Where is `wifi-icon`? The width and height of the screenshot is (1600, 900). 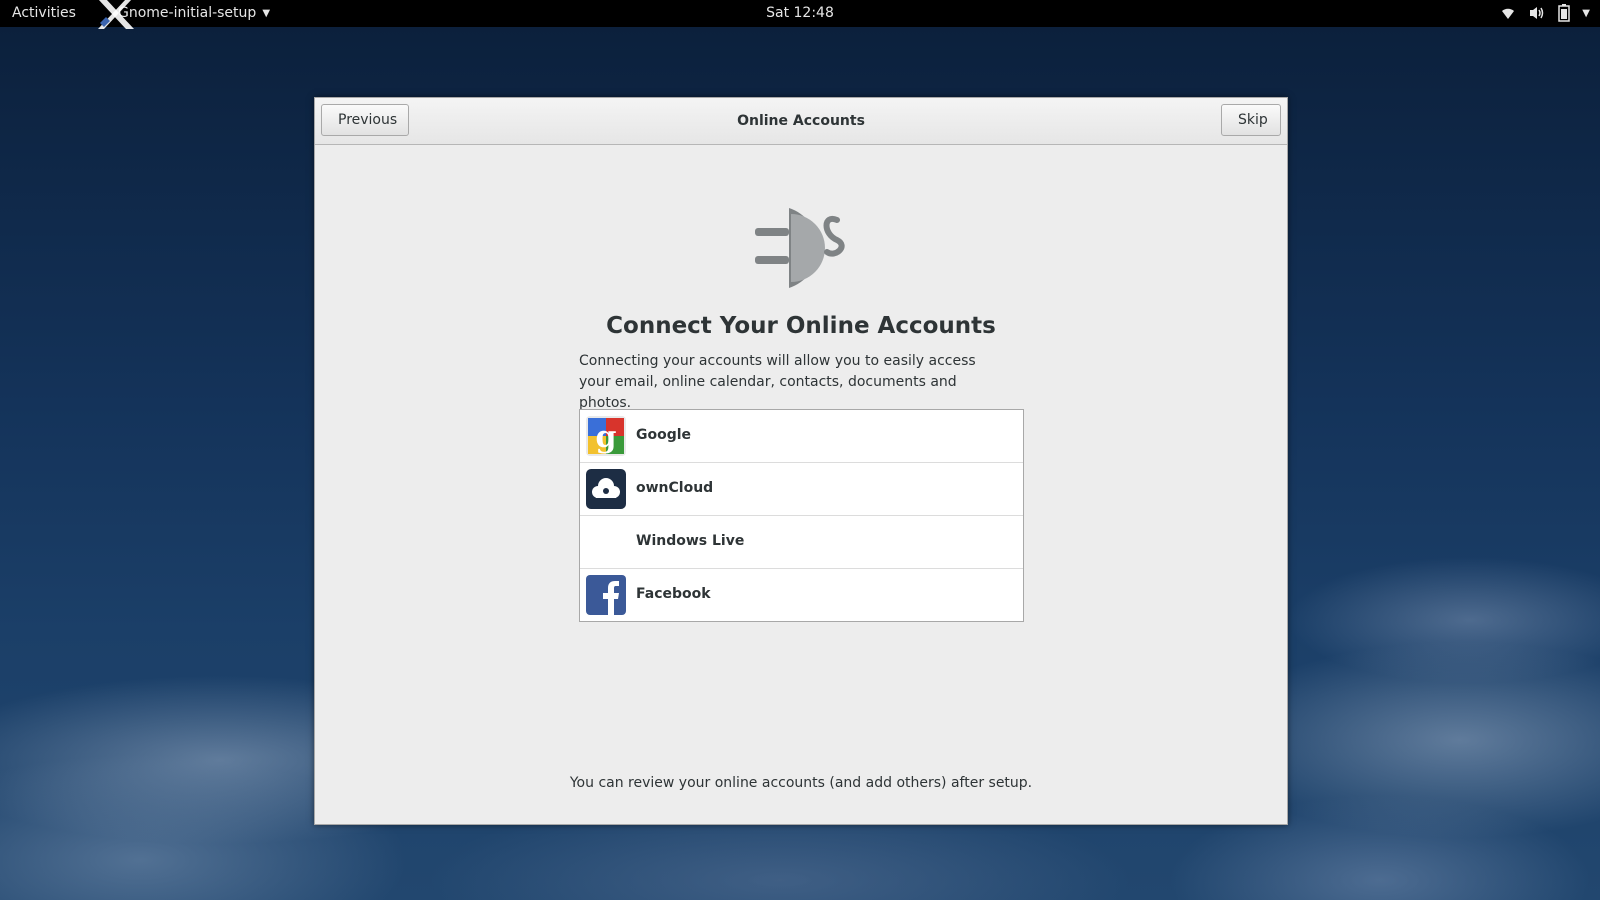 wifi-icon is located at coordinates (1508, 13).